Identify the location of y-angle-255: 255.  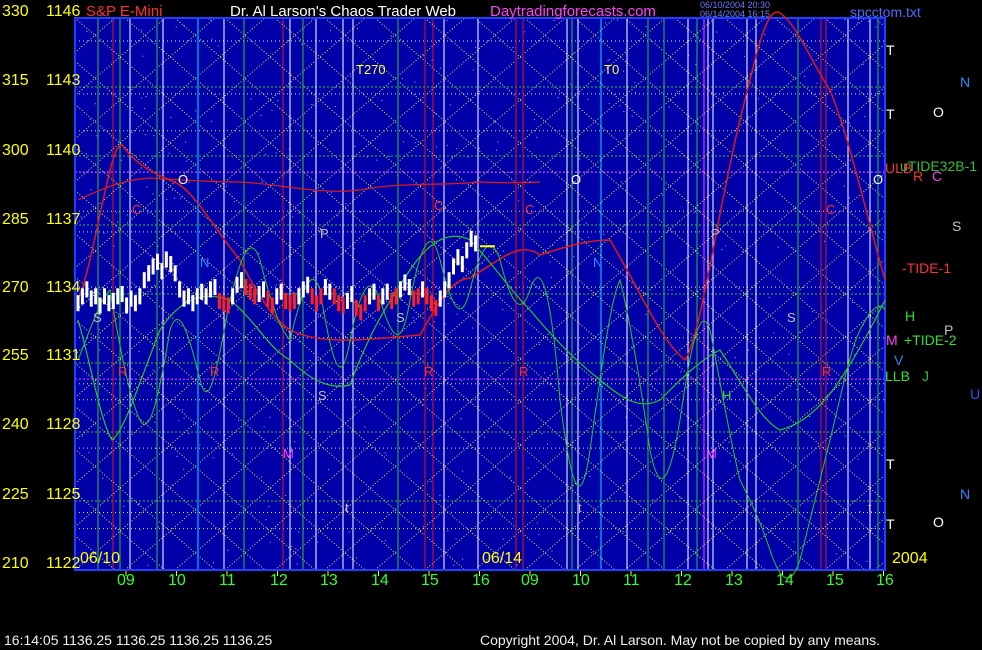
(15, 355).